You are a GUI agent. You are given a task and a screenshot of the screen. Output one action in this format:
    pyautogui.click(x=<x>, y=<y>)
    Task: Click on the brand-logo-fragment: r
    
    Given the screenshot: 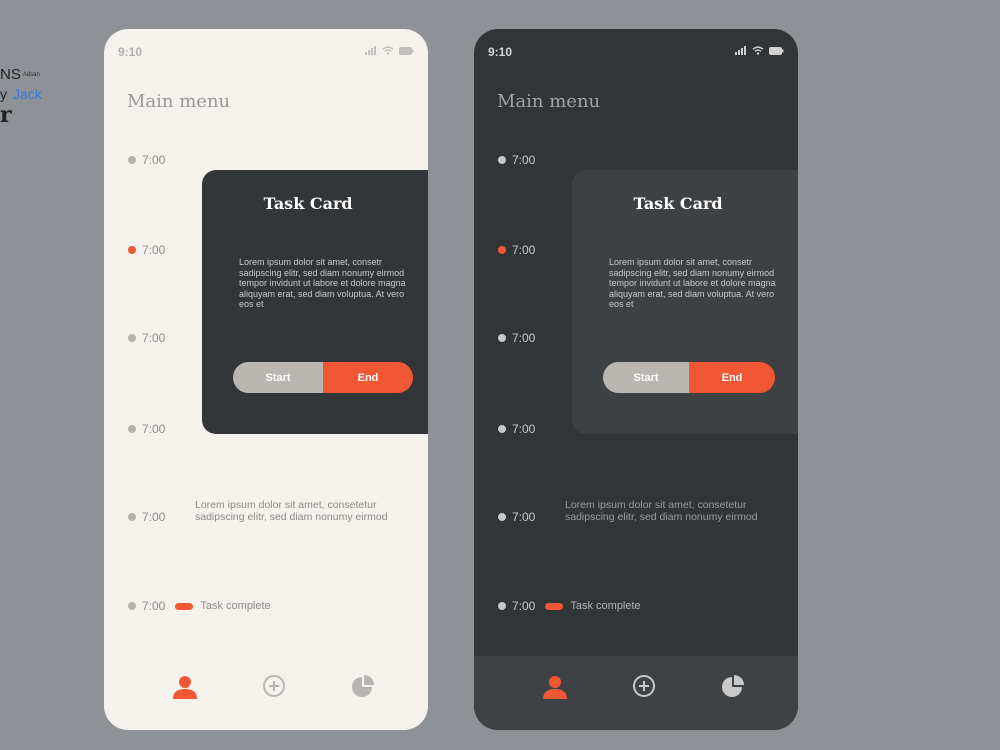 What is the action you would take?
    pyautogui.click(x=6, y=115)
    